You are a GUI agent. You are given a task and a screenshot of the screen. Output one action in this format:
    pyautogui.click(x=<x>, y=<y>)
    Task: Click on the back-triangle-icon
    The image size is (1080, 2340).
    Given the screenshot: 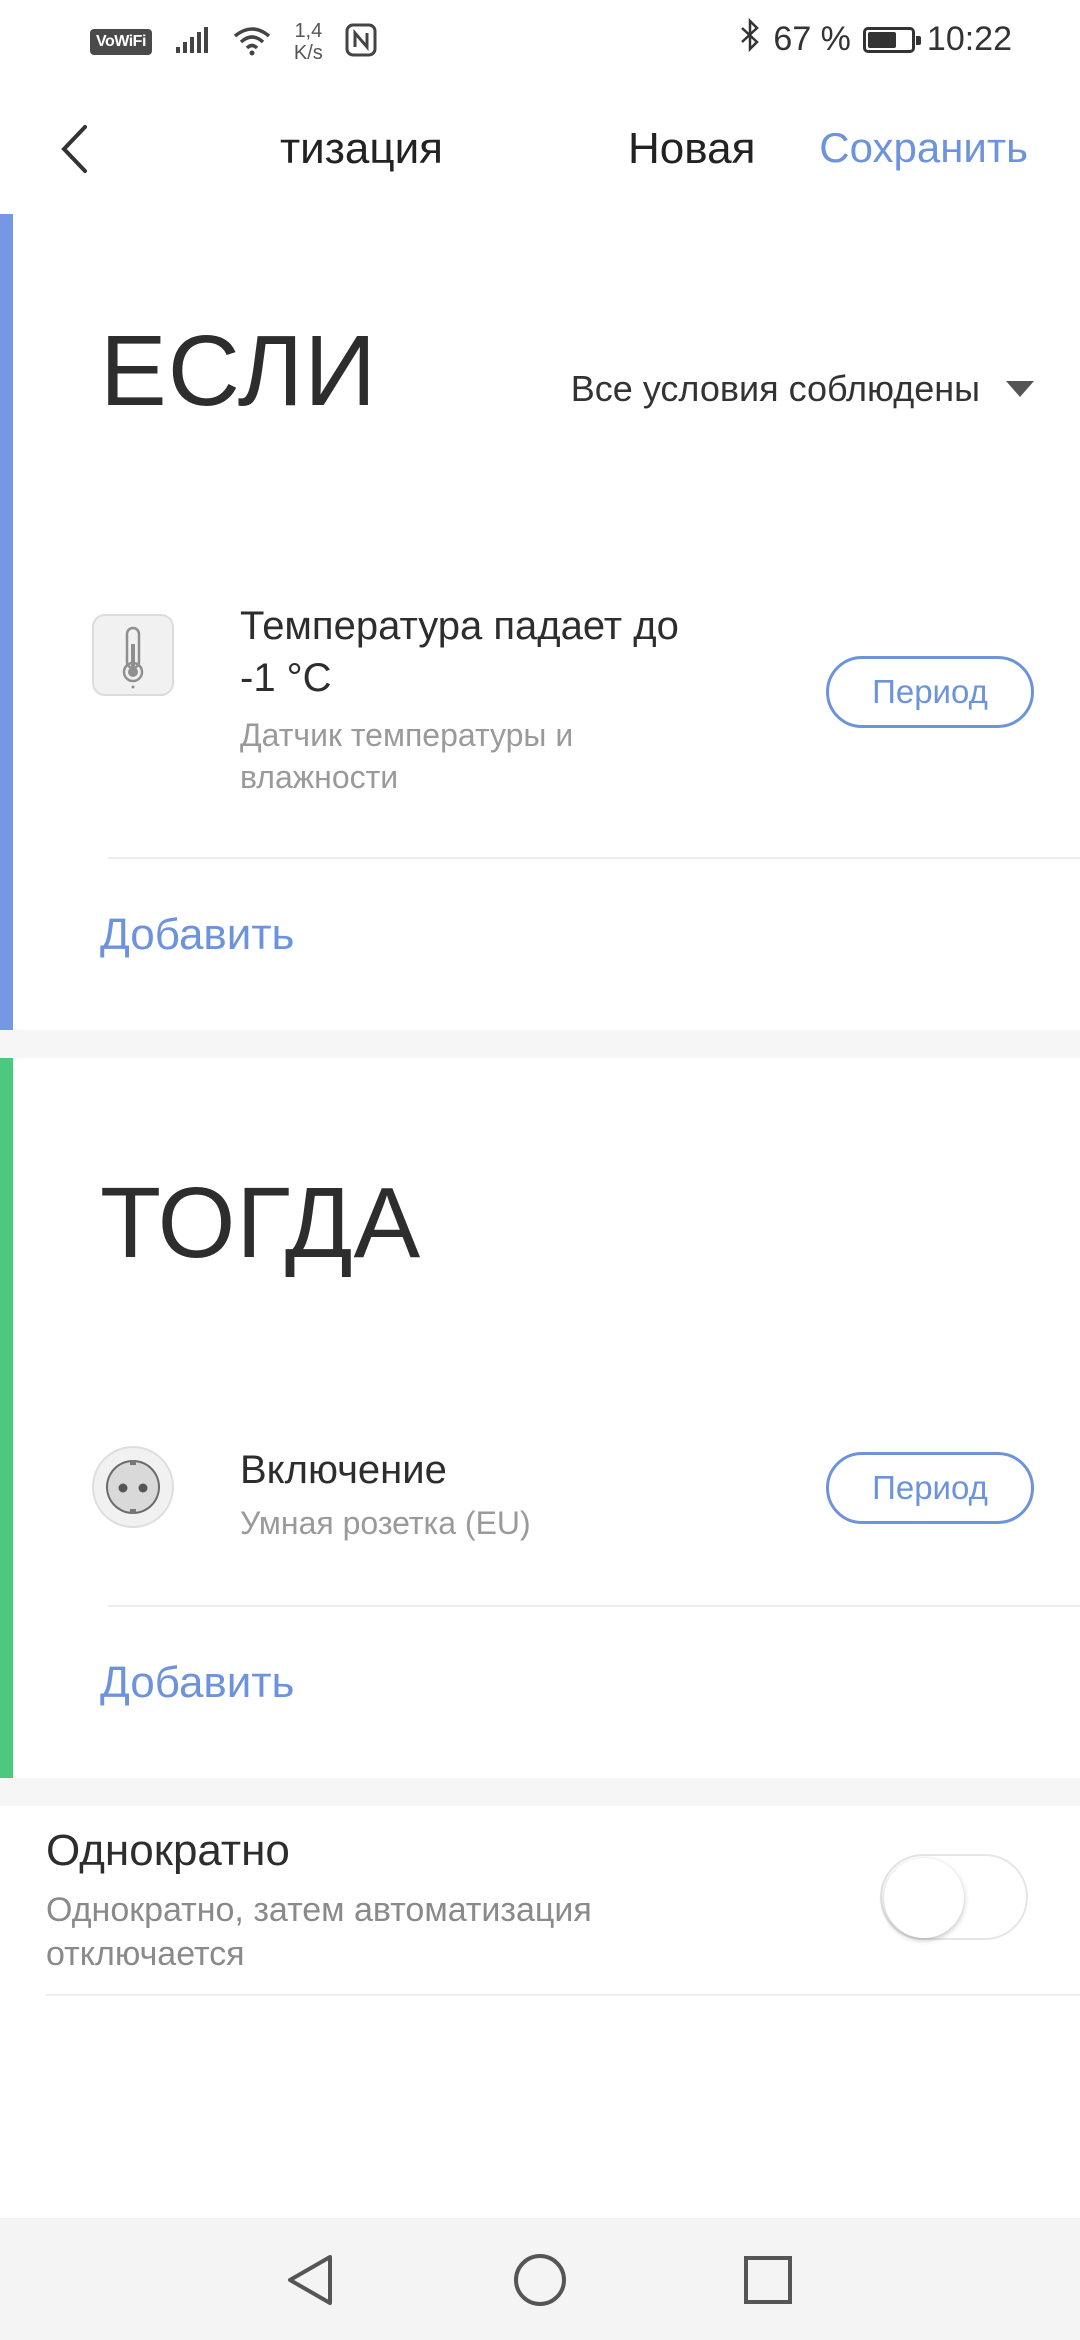 What is the action you would take?
    pyautogui.click(x=310, y=2280)
    